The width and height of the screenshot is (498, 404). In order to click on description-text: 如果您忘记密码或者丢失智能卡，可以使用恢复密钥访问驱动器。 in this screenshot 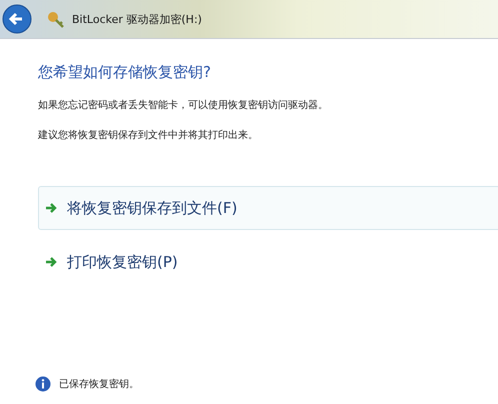, I will do `click(183, 105)`.